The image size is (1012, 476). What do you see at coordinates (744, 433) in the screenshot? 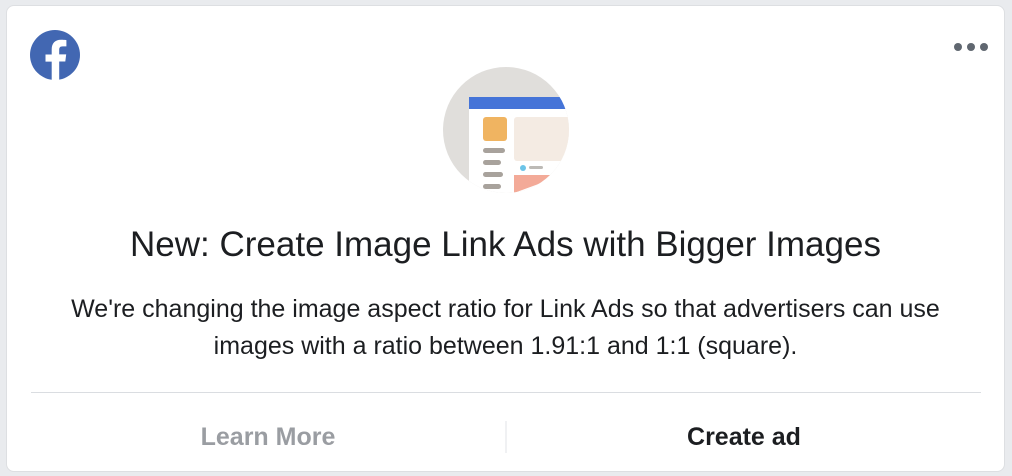
I see `create-ad-button: Create ad` at bounding box center [744, 433].